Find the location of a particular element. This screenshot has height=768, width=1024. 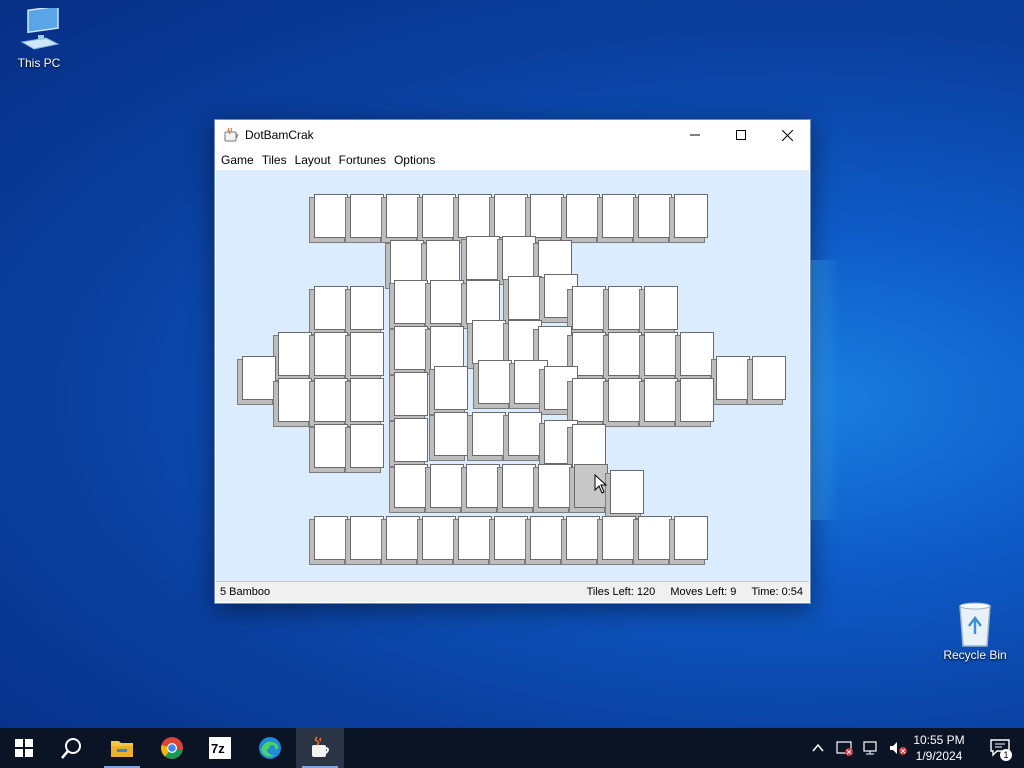

clock: 10:55 PM 1/9/2024 is located at coordinates (939, 748).